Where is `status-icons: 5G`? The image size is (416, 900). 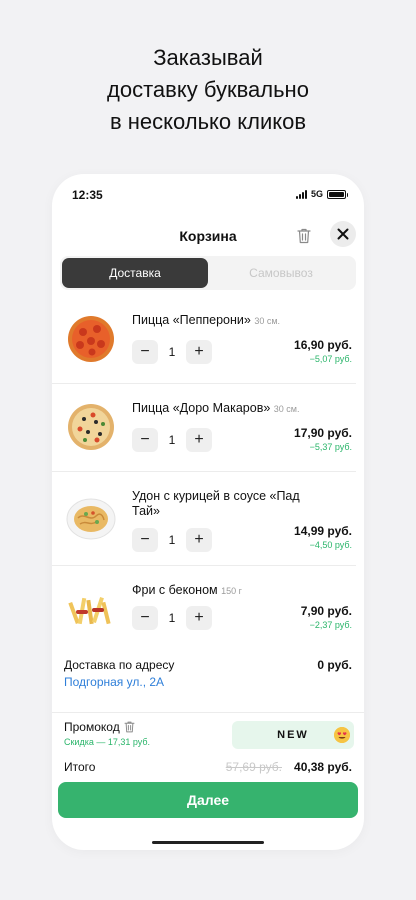
status-icons: 5G is located at coordinates (321, 194).